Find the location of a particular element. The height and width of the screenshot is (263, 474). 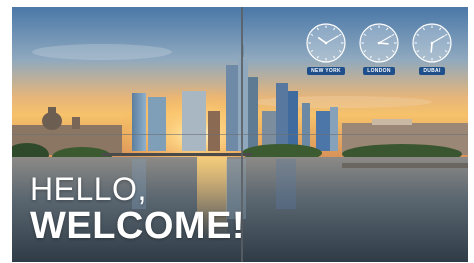

greeting-hello-text: HELLO, is located at coordinates (88, 189).